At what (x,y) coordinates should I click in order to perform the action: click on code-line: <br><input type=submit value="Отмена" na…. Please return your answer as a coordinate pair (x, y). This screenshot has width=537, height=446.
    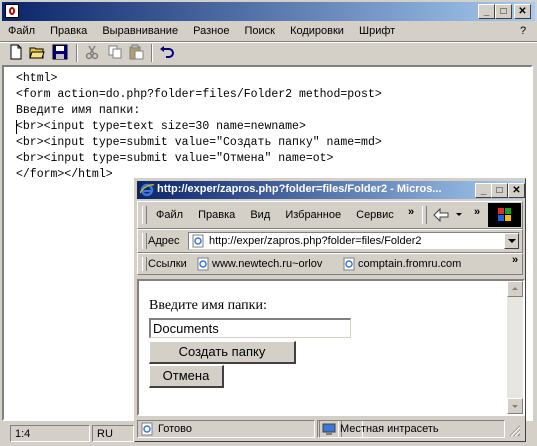
    Looking at the image, I should click on (175, 158).